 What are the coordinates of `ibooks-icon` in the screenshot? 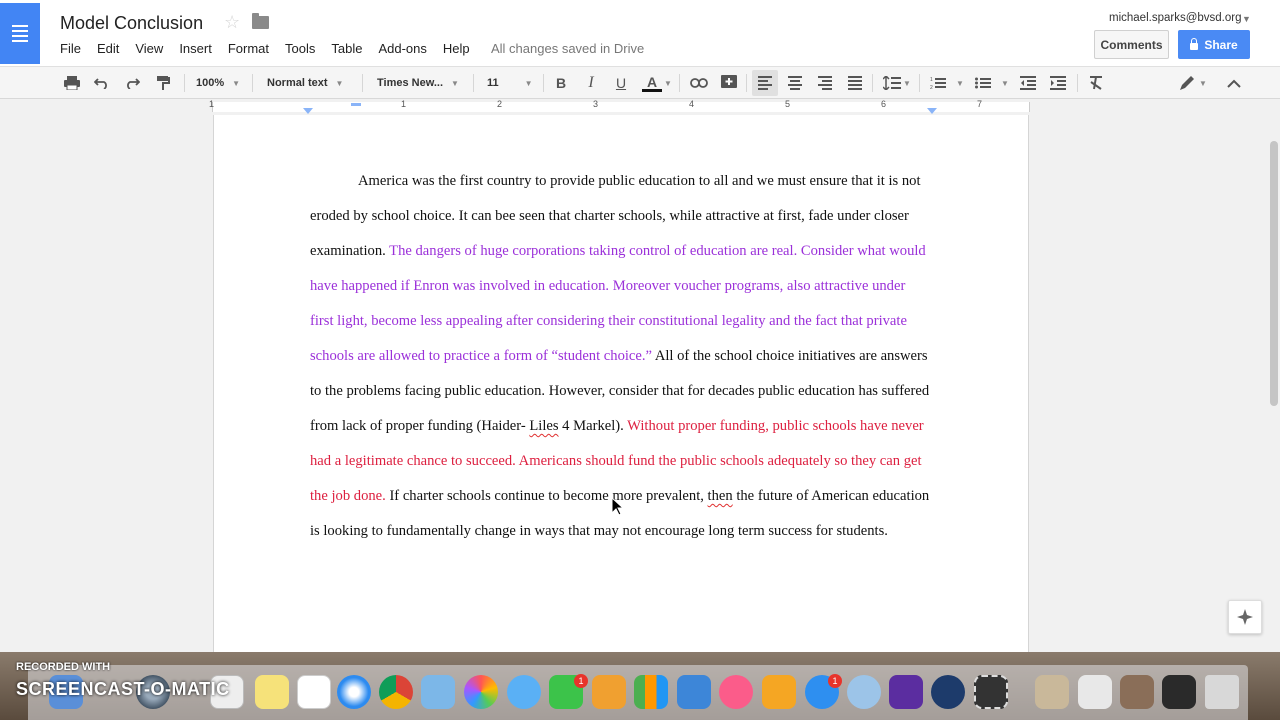 It's located at (779, 692).